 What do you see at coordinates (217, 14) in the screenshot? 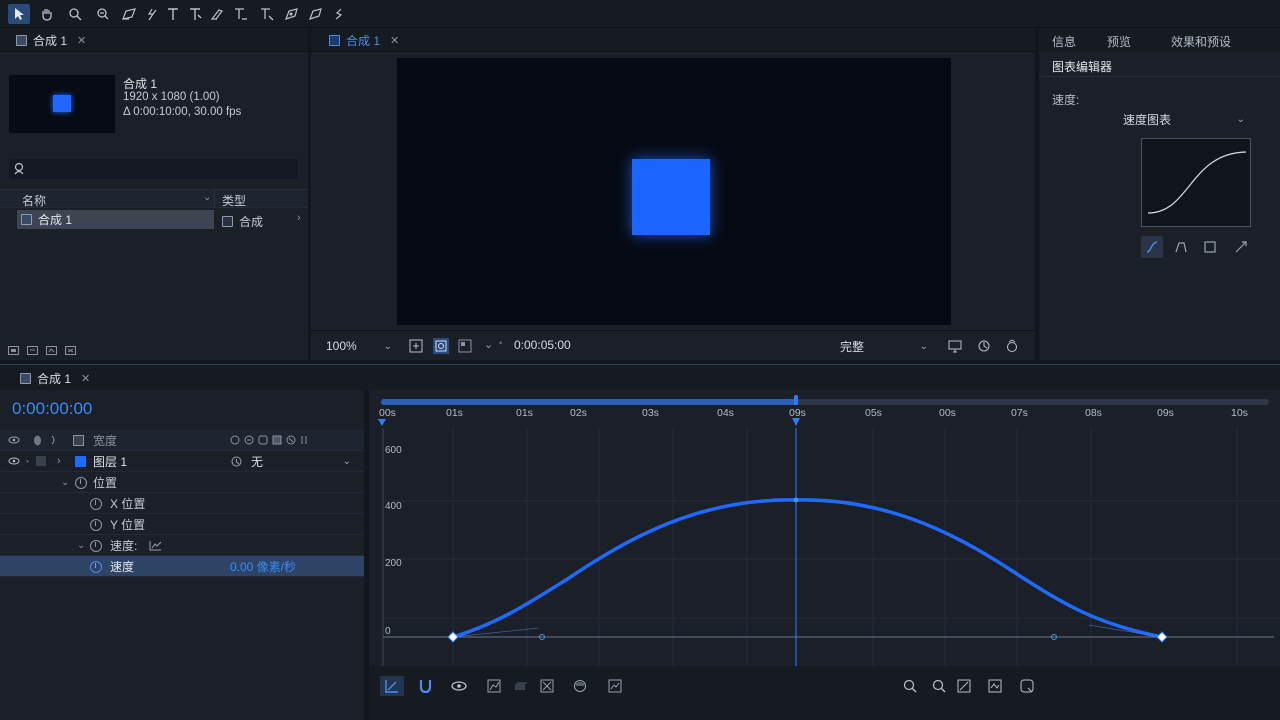
I see `brush-tool-icon` at bounding box center [217, 14].